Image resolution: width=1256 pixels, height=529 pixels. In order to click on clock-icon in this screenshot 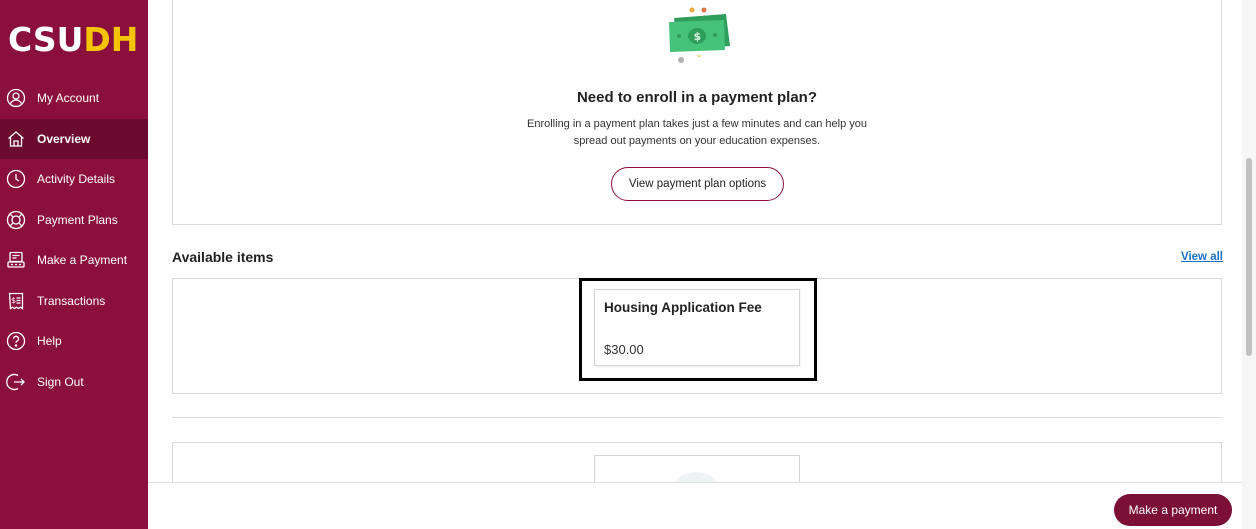, I will do `click(16, 179)`.